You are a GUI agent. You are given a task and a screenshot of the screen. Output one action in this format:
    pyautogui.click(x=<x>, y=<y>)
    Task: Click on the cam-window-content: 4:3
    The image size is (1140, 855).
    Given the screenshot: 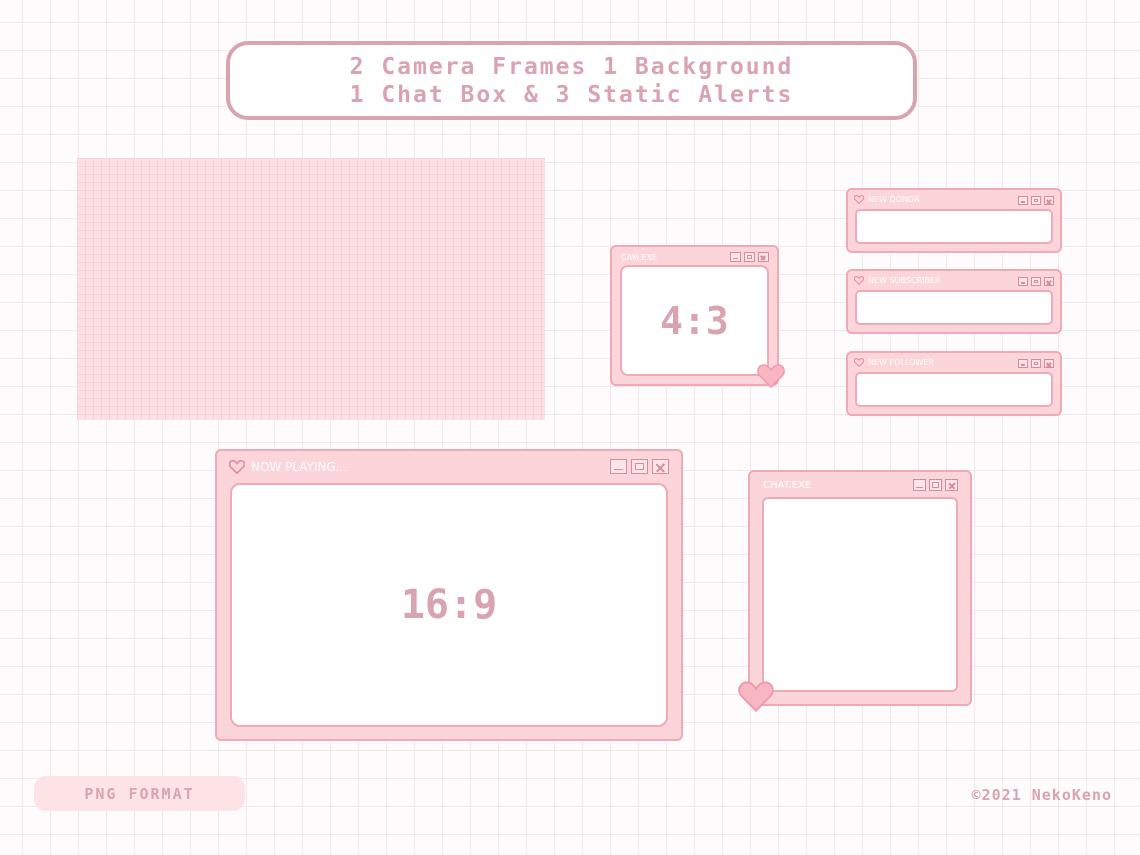 What is the action you would take?
    pyautogui.click(x=694, y=320)
    